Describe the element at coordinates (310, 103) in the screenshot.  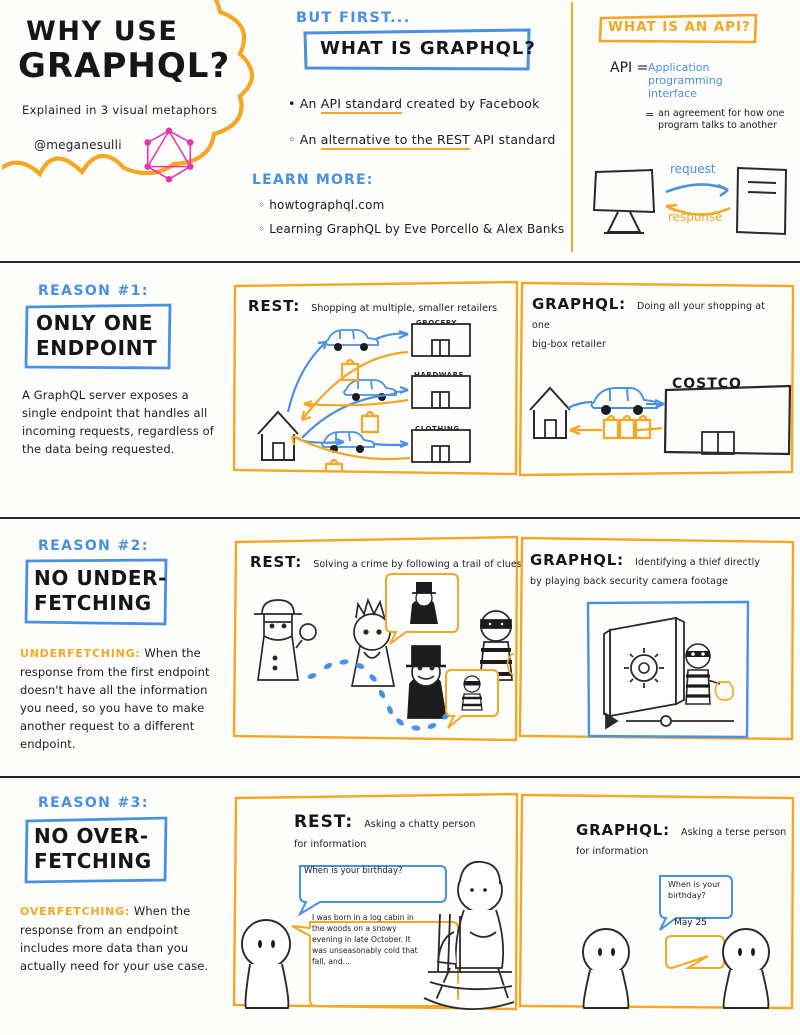
I see `bullet-1-pre: An` at that location.